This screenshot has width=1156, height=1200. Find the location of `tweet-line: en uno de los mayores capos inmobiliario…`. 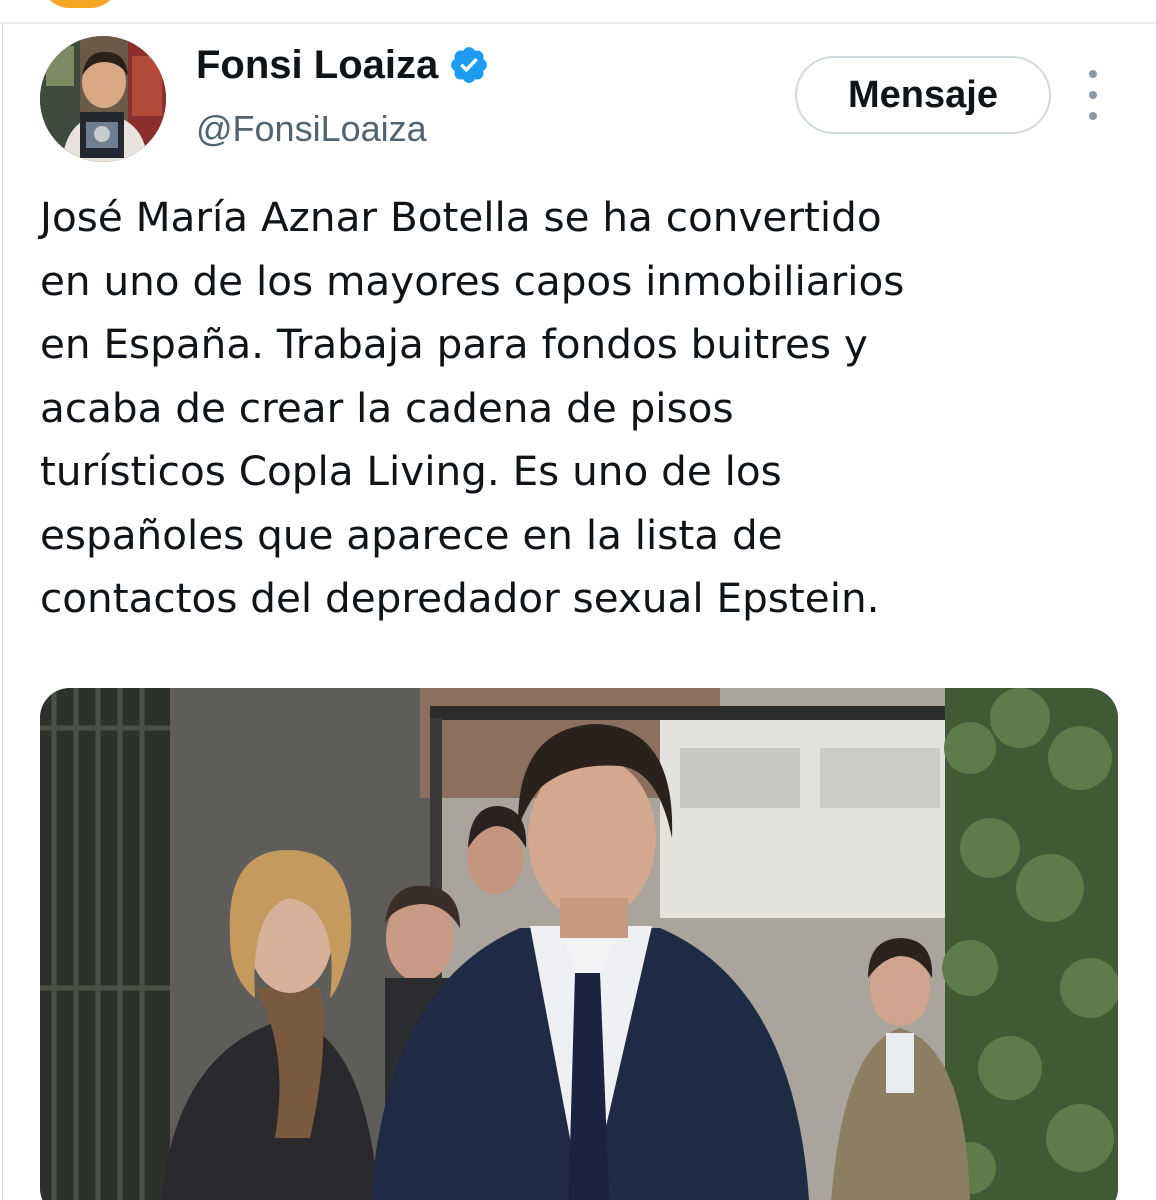

tweet-line: en uno de los mayores capos inmobiliario… is located at coordinates (472, 280).